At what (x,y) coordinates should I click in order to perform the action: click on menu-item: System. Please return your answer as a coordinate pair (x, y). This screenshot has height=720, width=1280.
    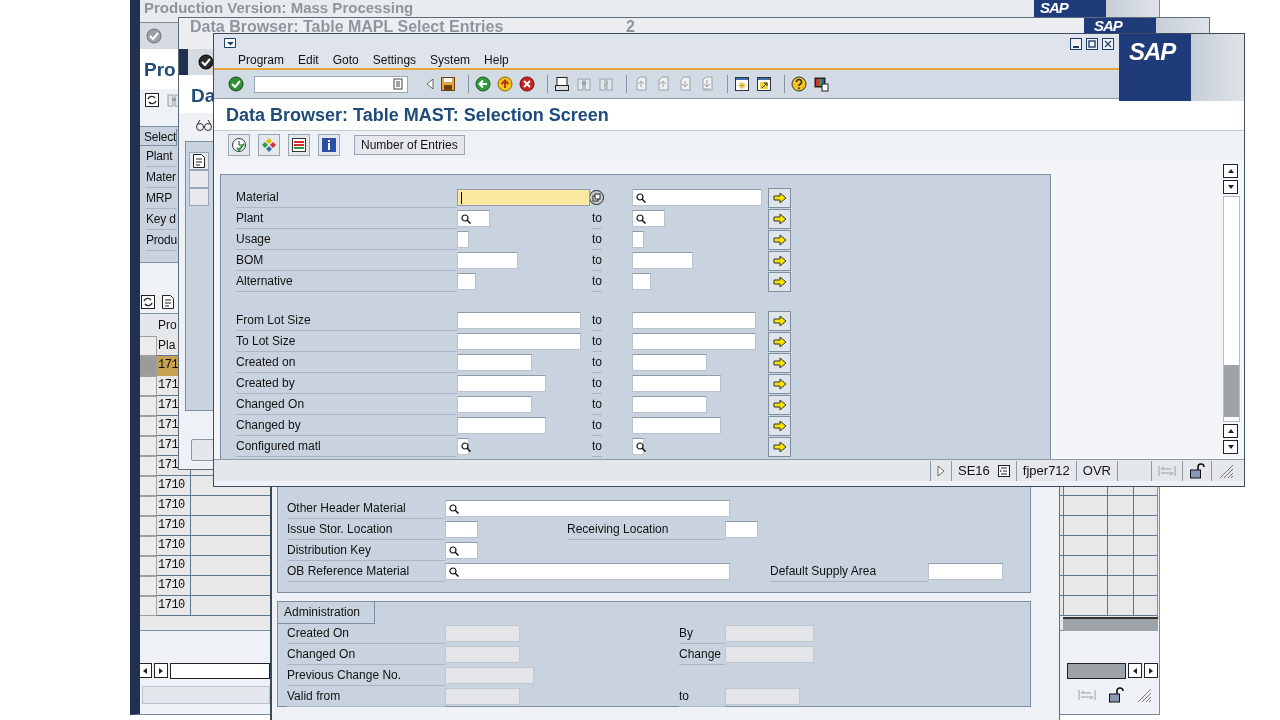
    Looking at the image, I should click on (450, 59).